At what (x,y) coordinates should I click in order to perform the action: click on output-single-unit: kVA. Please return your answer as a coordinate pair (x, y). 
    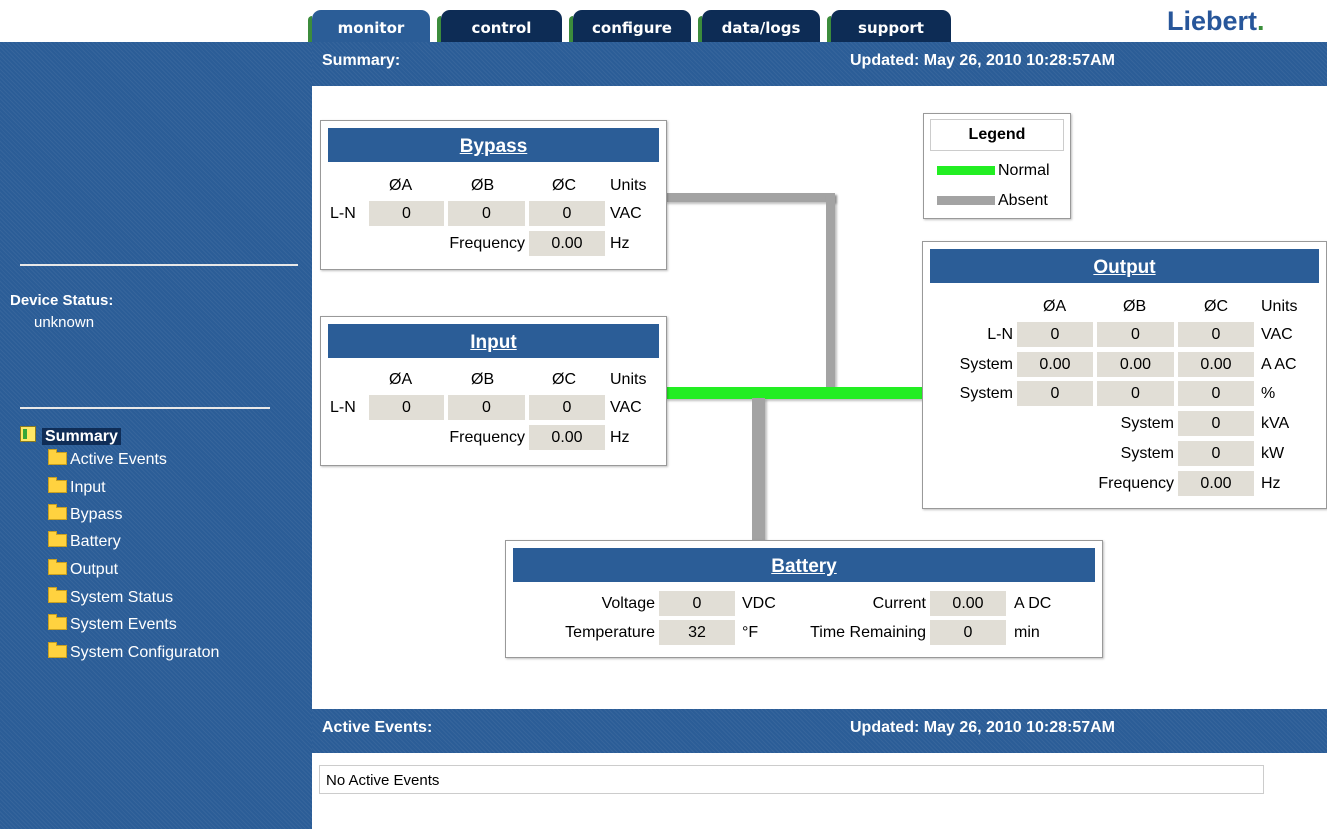
    Looking at the image, I should click on (1275, 423).